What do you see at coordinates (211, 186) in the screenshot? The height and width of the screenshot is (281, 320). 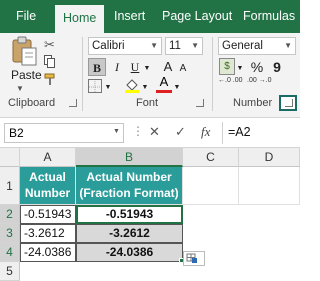 I see `cell-c1` at bounding box center [211, 186].